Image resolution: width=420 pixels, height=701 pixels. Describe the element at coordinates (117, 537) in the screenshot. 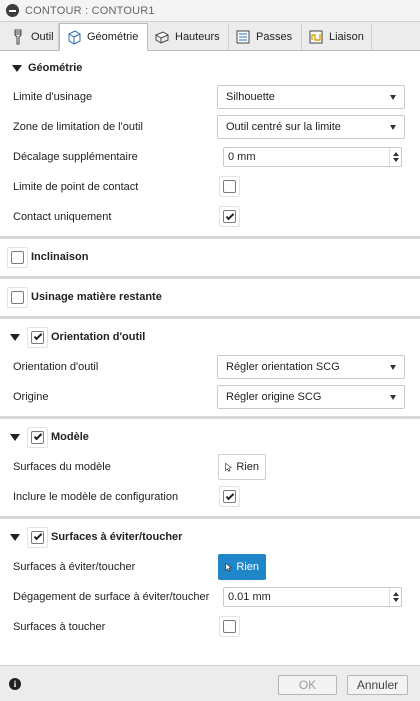

I see `section-title: Surfaces à éviter/toucher` at that location.